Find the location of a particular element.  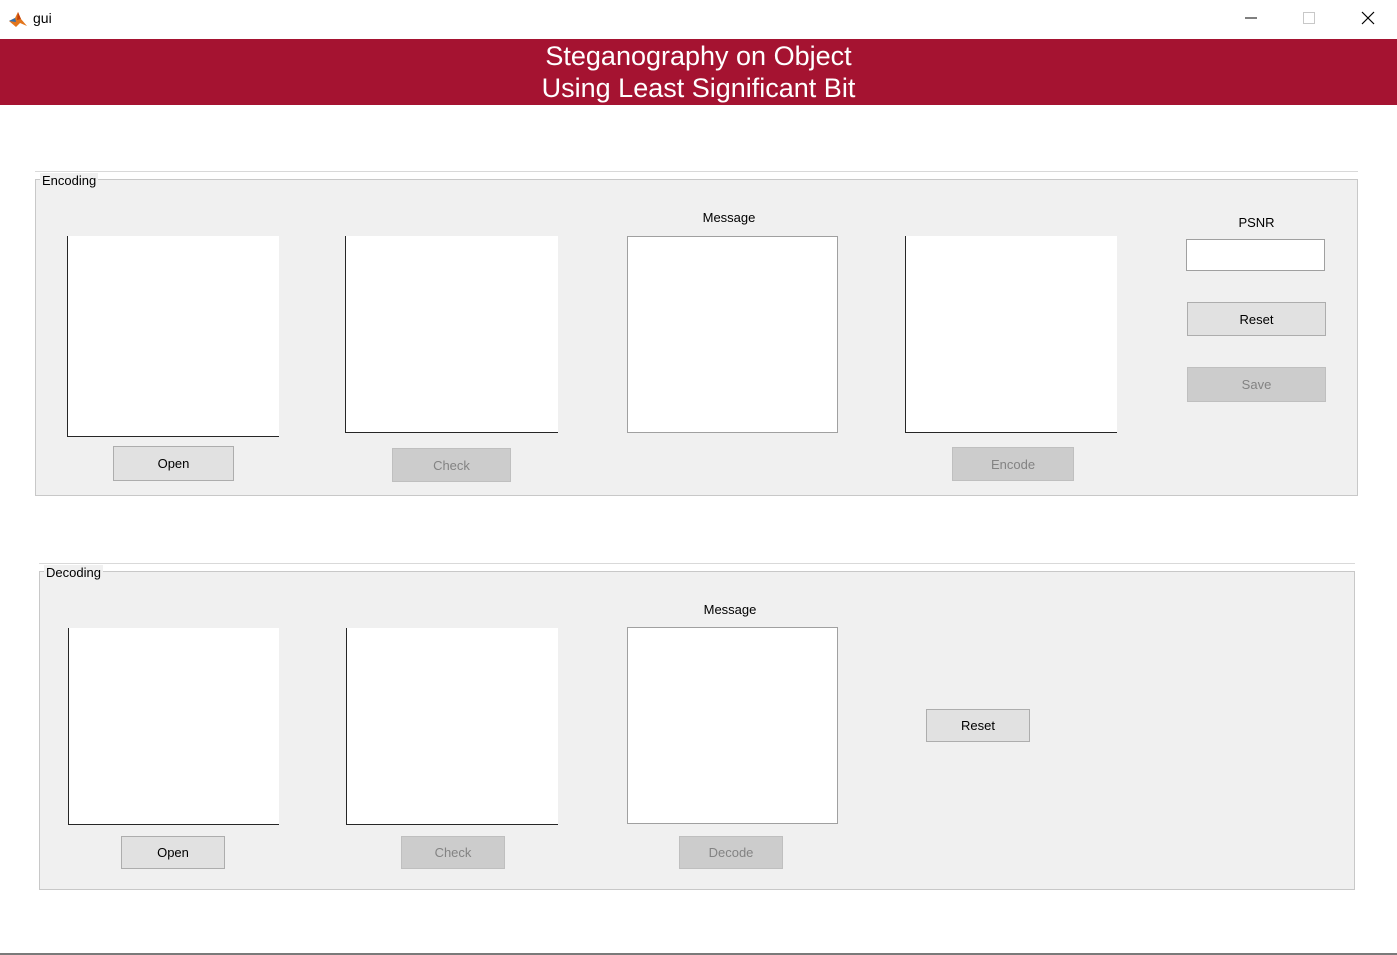

encoding-panel-title: Encoding is located at coordinates (69, 180).